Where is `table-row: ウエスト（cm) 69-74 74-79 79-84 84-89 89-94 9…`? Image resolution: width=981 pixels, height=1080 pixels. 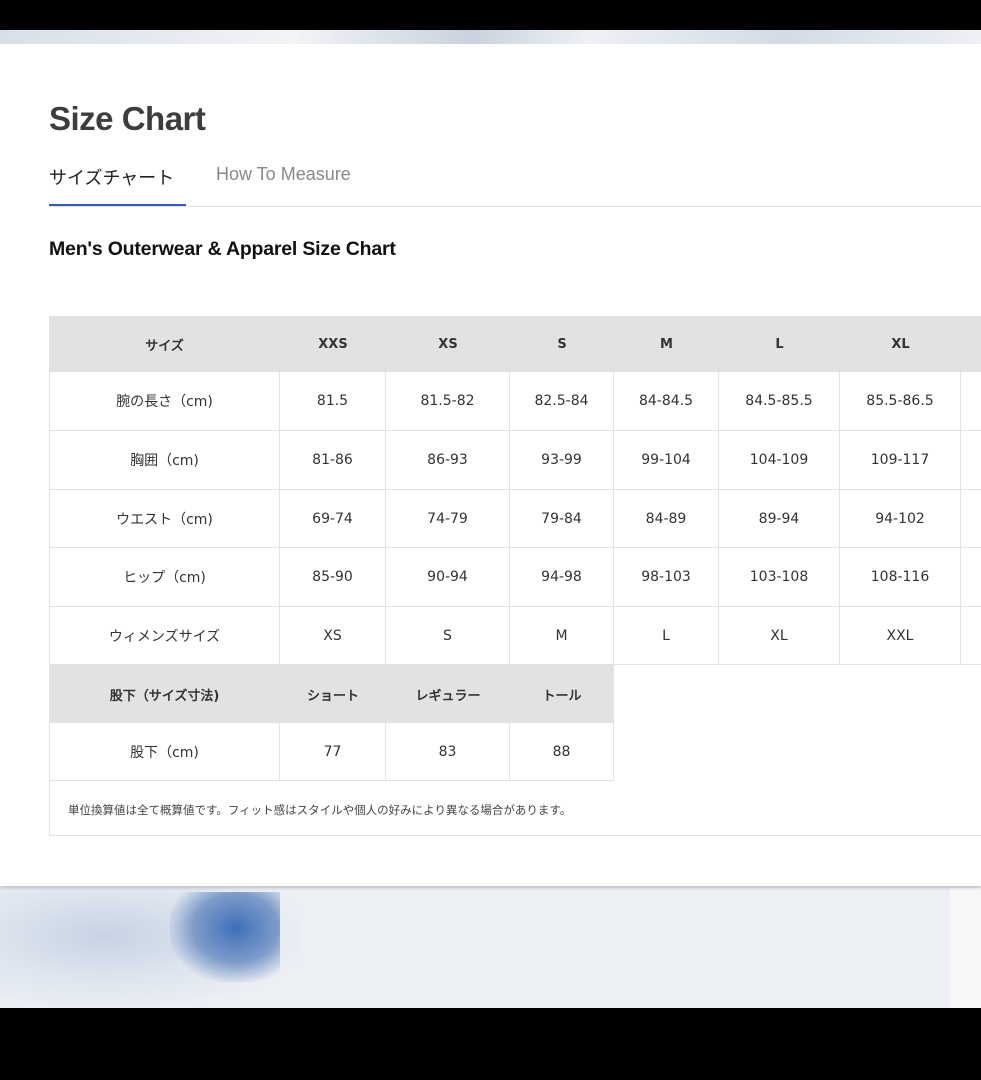
table-row: ウエスト（cm) 69-74 74-79 79-84 84-89 89-94 9… is located at coordinates (515, 519).